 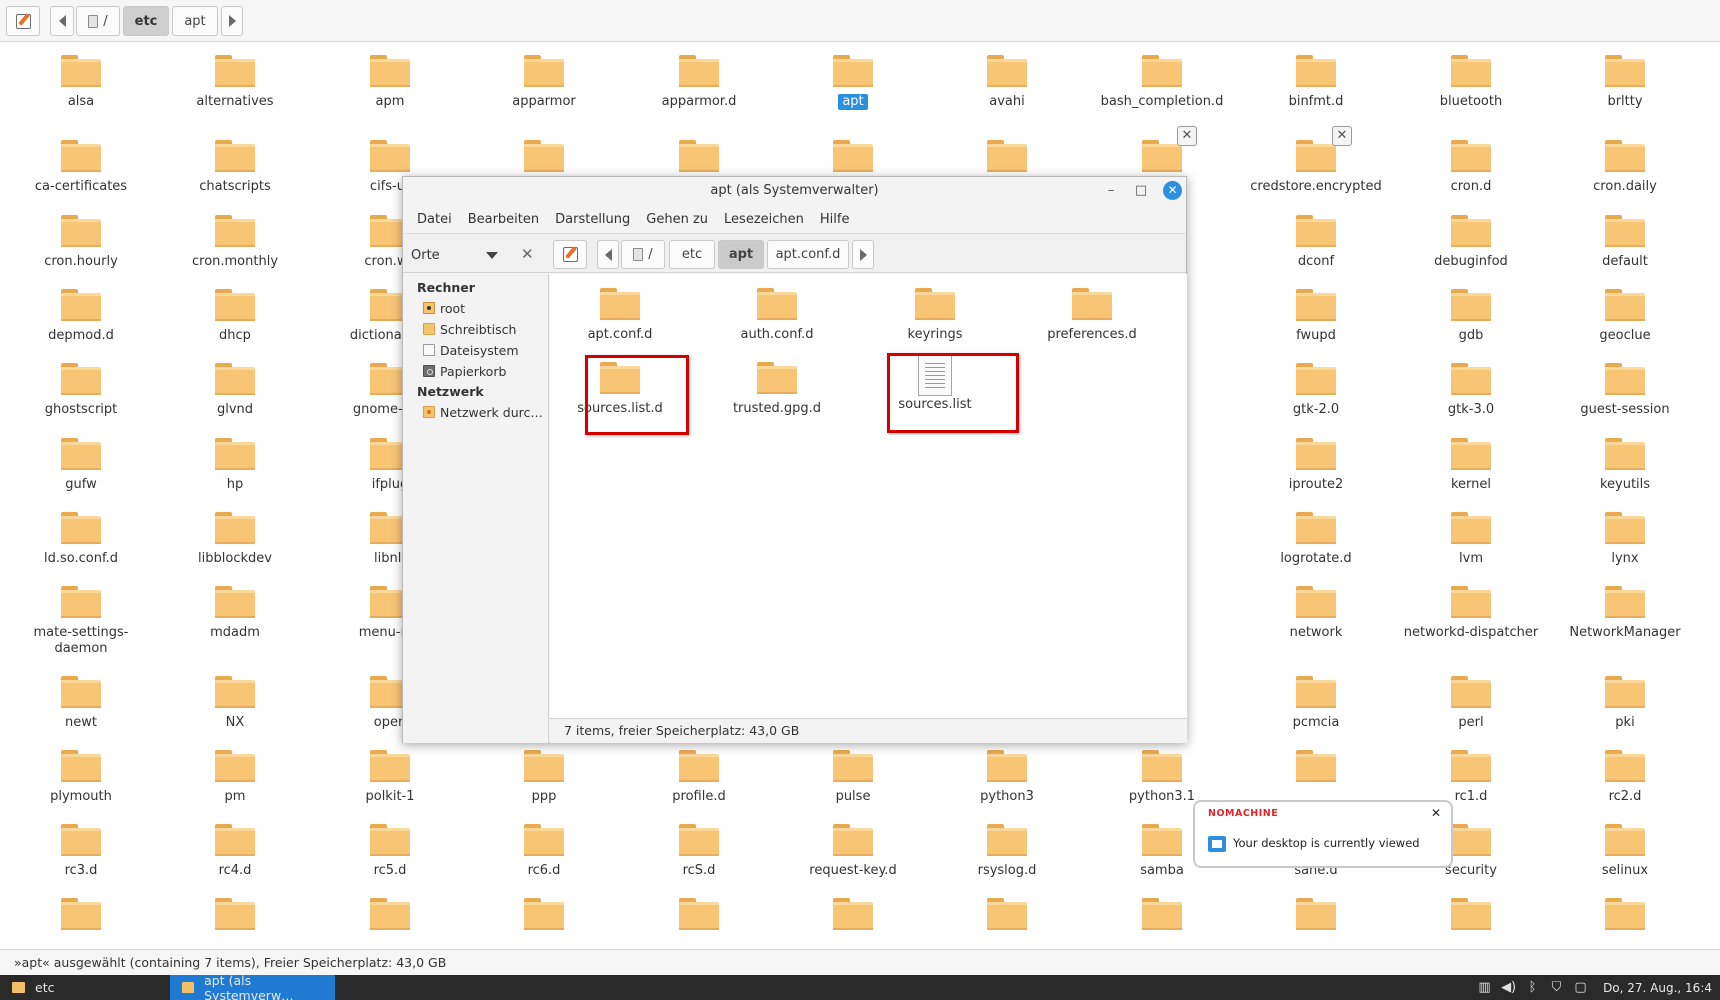 I want to click on folder-item: rcS.d, so click(x=699, y=851).